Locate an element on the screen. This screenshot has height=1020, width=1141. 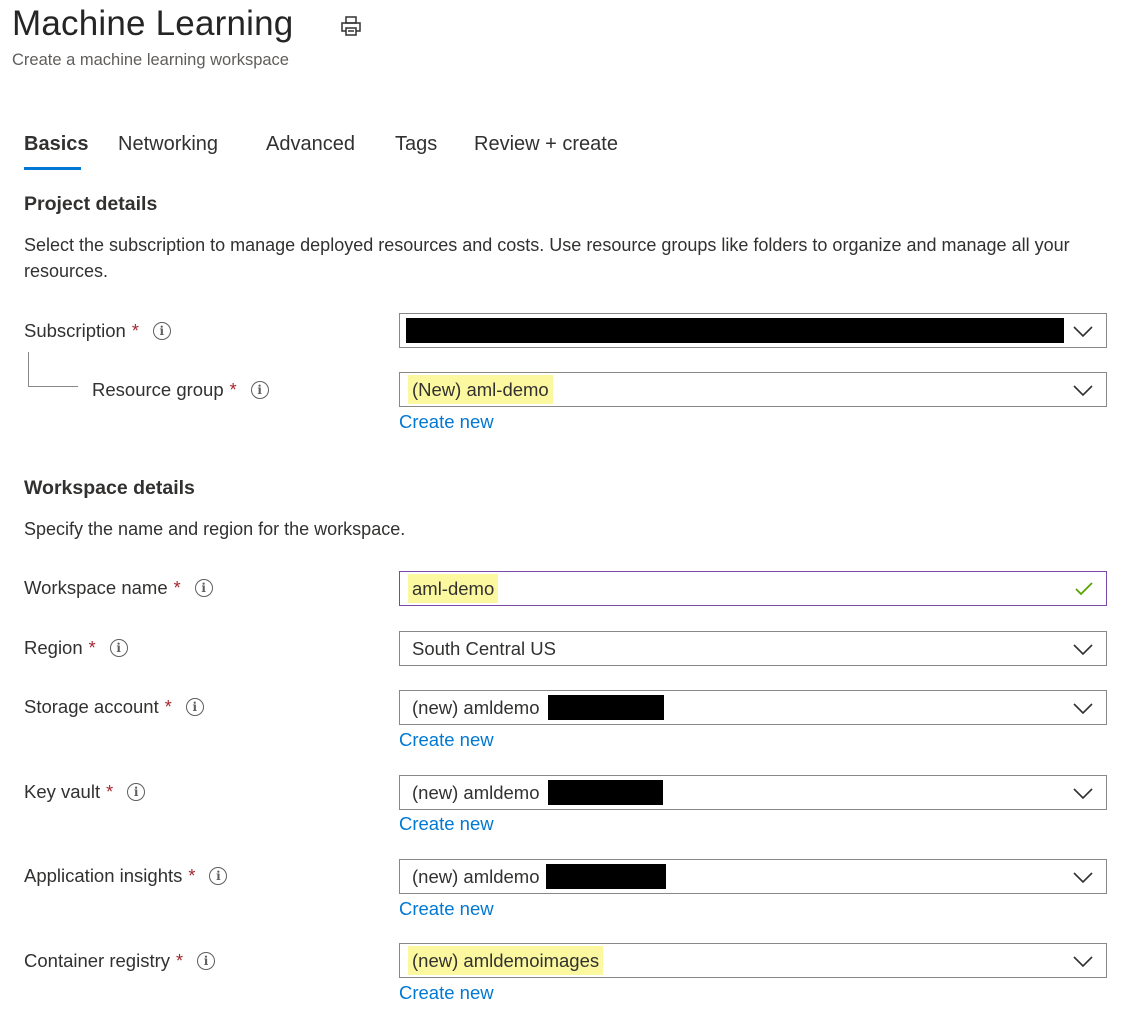
region-value: South Central US is located at coordinates (484, 648).